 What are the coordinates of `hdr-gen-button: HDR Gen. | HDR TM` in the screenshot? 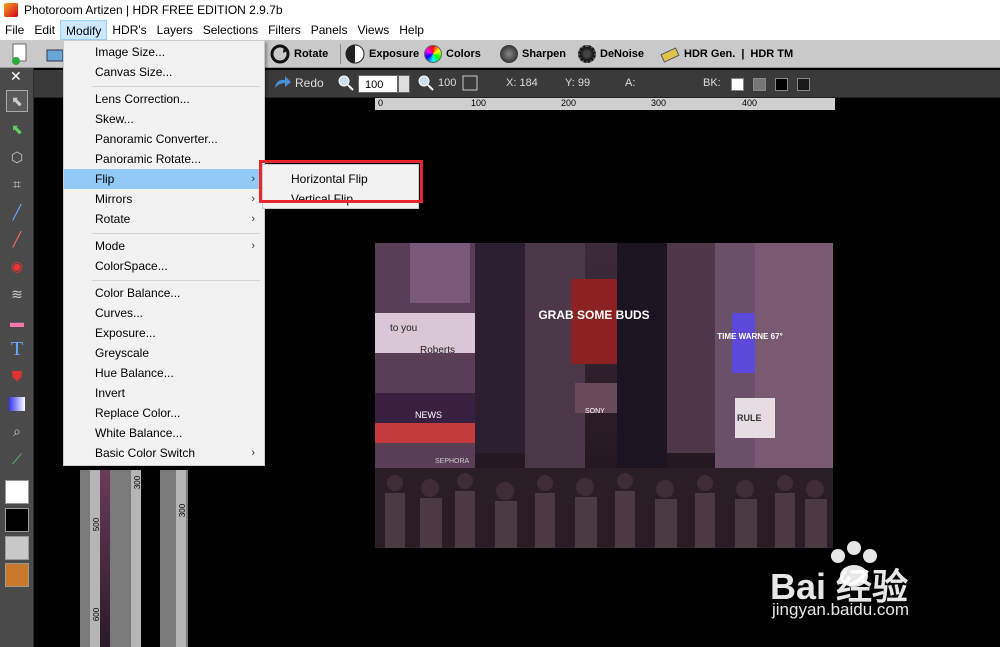 It's located at (726, 54).